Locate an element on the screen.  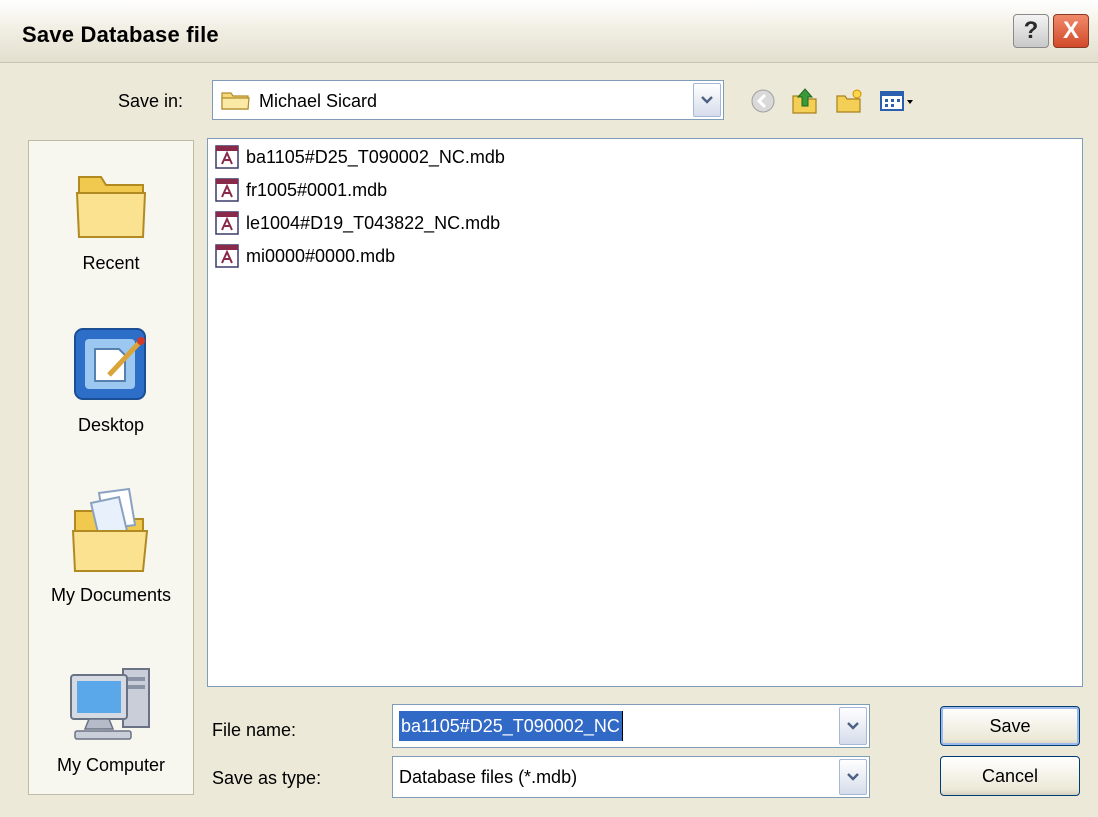
place-recent: Recent is located at coordinates (111, 217).